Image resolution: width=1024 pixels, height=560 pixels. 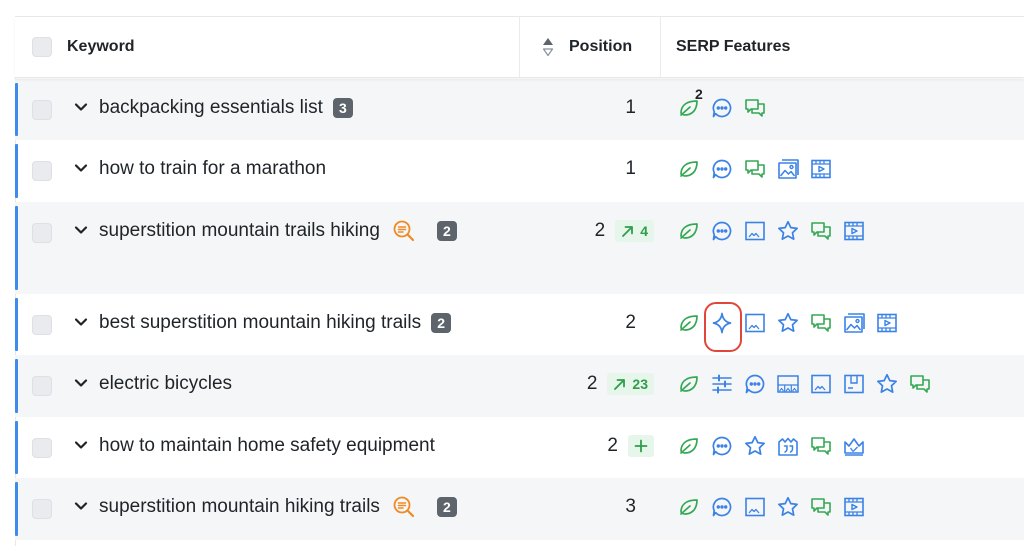 What do you see at coordinates (548, 47) in the screenshot?
I see `sort-icon` at bounding box center [548, 47].